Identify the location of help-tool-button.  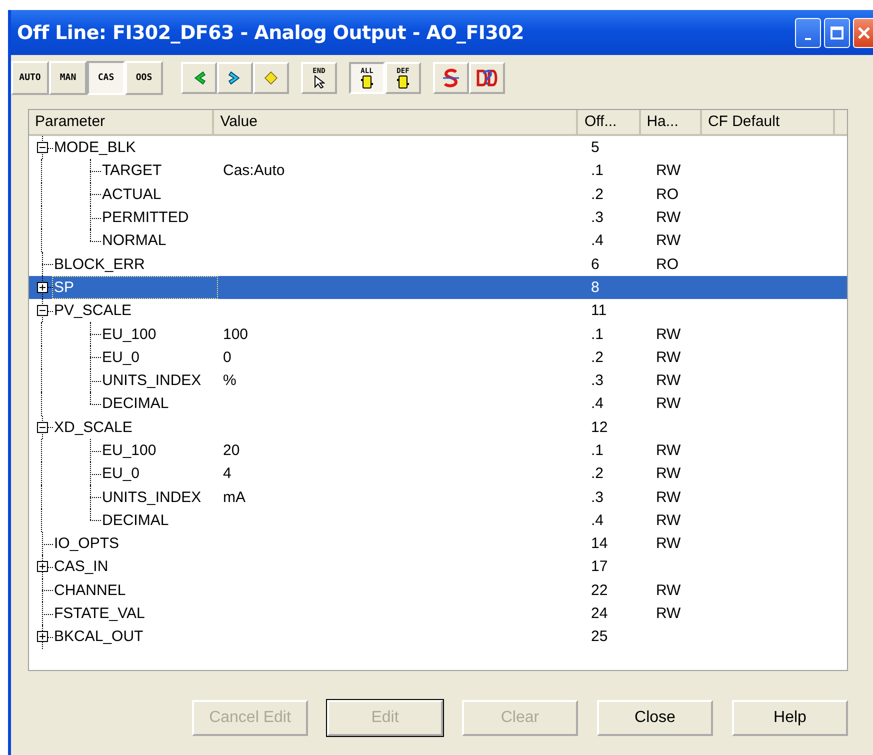
(487, 78).